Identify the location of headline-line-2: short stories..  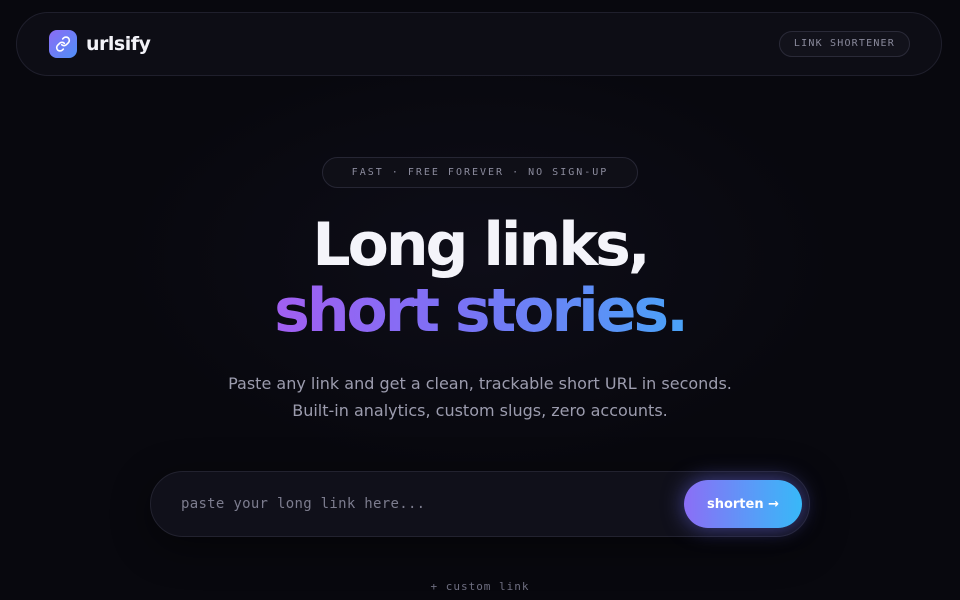
(481, 311).